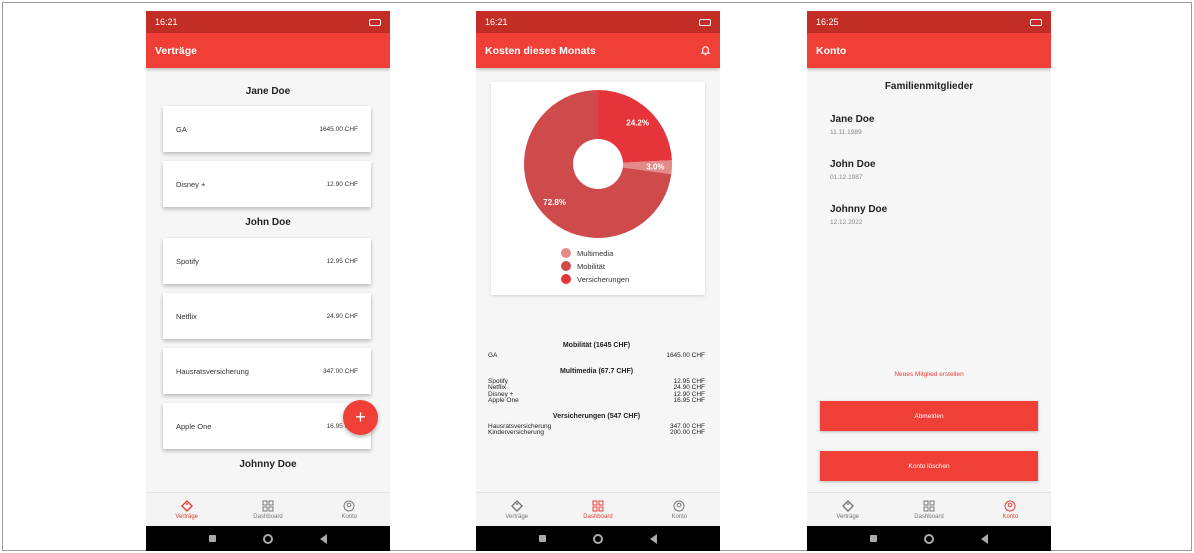  Describe the element at coordinates (596, 356) in the screenshot. I see `summary-row: GA 1645.00 CHF` at that location.